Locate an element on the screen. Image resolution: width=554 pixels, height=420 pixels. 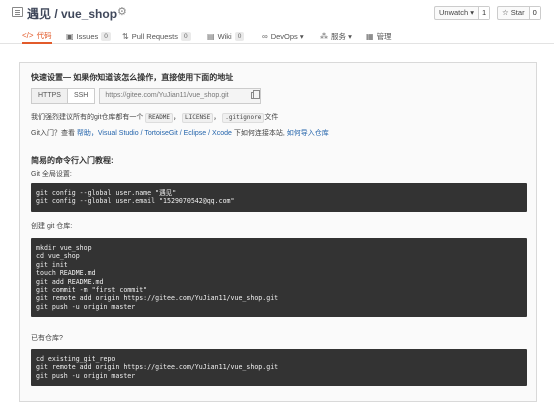
clone-url-field: https://gitee.com/YuJian11/vue_shop.git is located at coordinates (180, 96).